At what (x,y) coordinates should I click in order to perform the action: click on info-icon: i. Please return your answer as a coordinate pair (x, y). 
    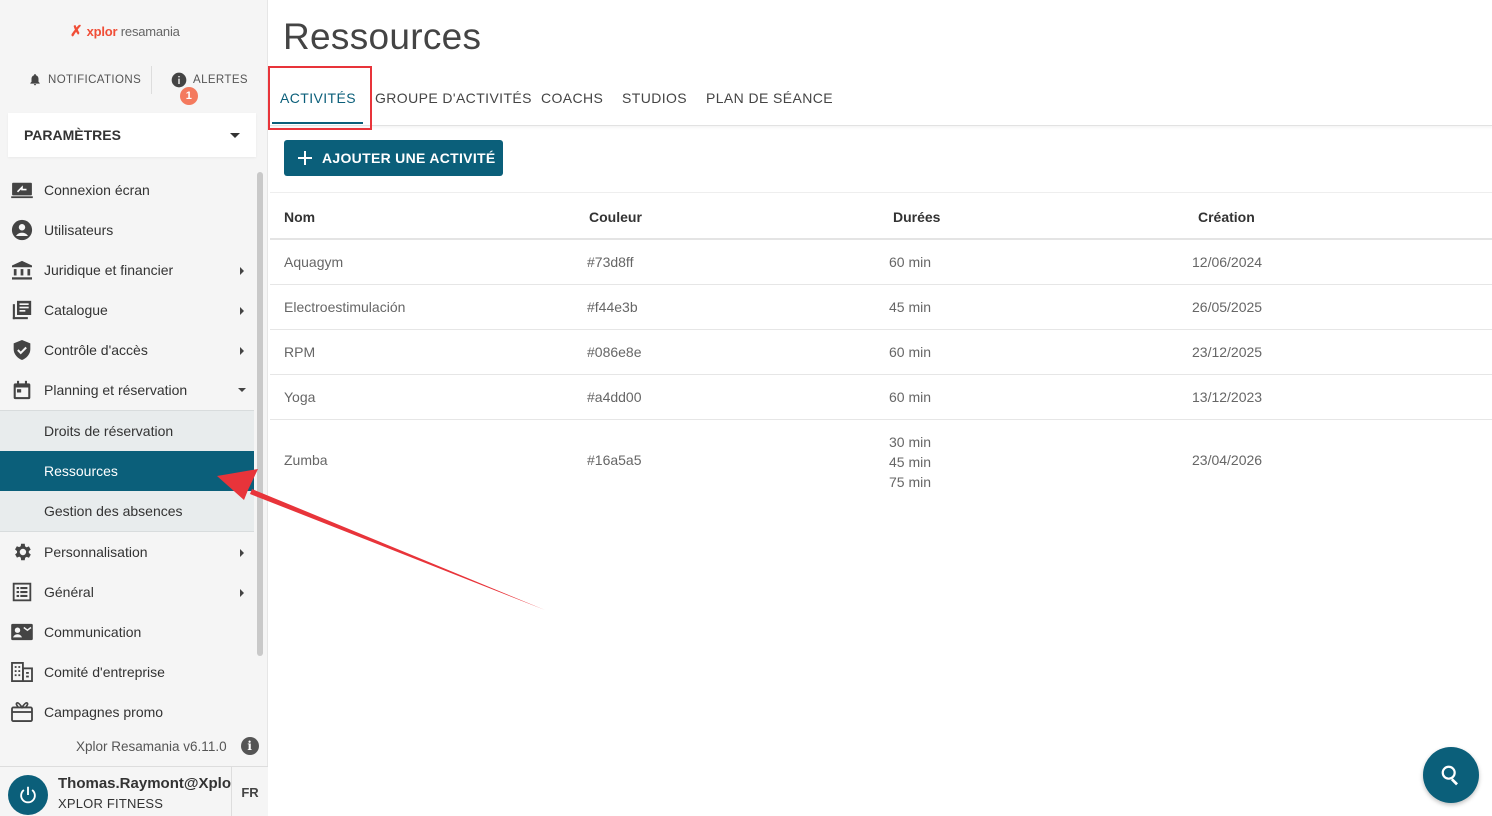
    Looking at the image, I should click on (249, 746).